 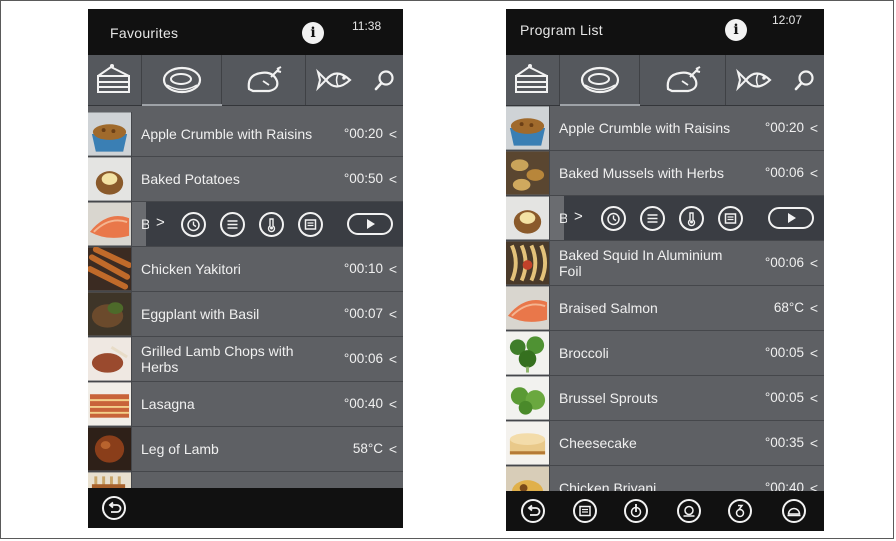 What do you see at coordinates (191, 269) in the screenshot?
I see `item-name: Chicken Yakitori` at bounding box center [191, 269].